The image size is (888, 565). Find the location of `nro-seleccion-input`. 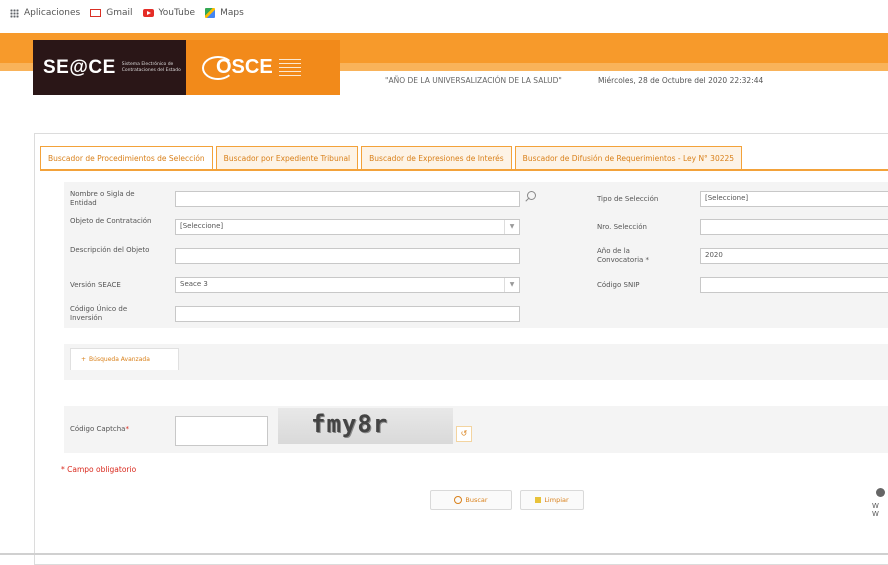

nro-seleccion-input is located at coordinates (794, 227).